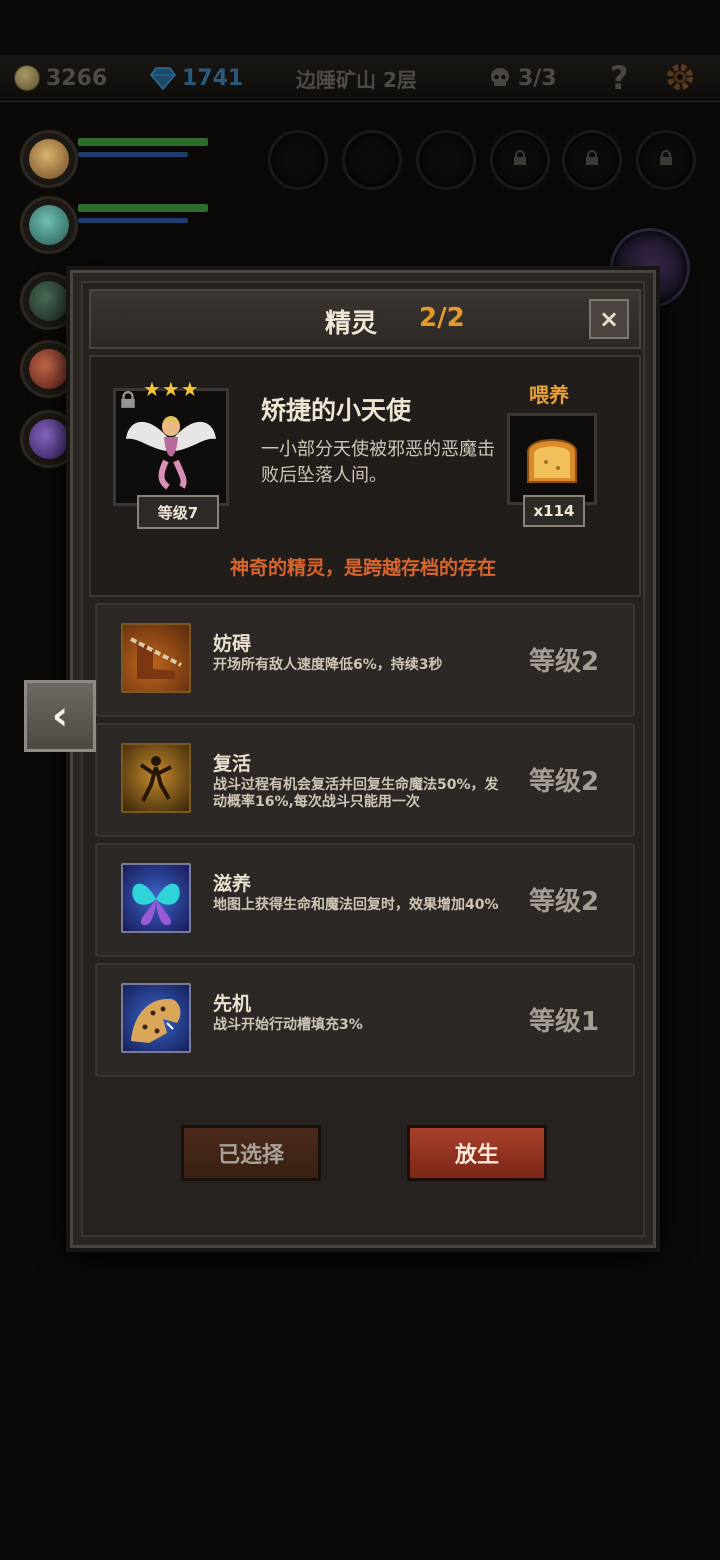 This screenshot has height=1560, width=720. I want to click on hero-2-mp-bar, so click(133, 220).